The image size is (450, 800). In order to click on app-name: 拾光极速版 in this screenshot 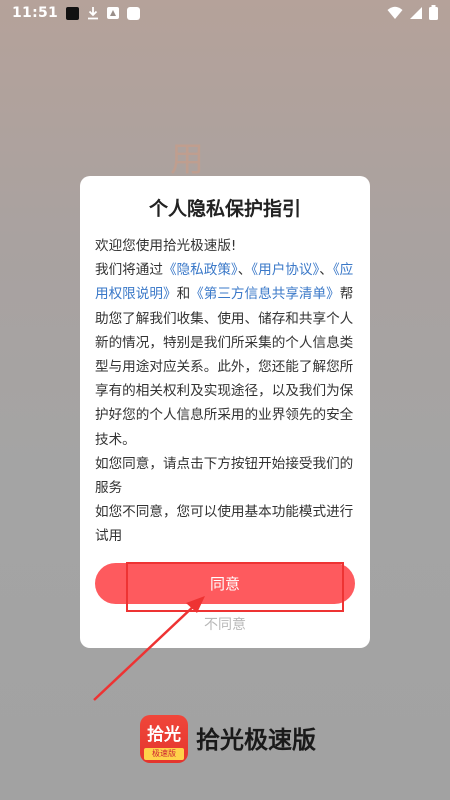, I will do `click(256, 740)`.